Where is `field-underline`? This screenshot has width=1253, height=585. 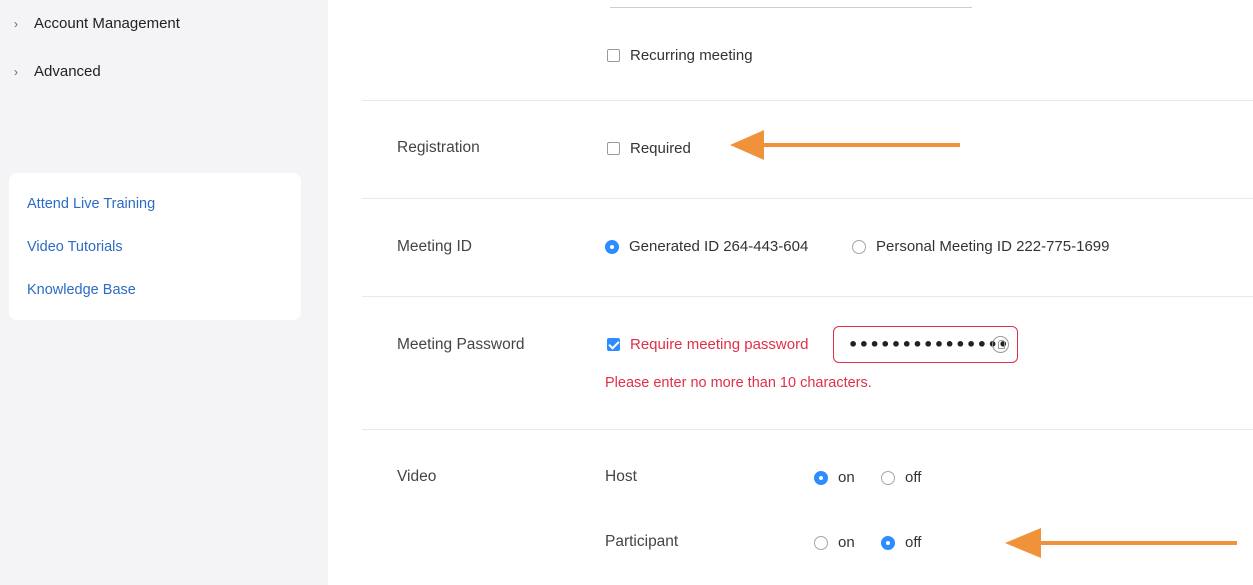
field-underline is located at coordinates (791, 7).